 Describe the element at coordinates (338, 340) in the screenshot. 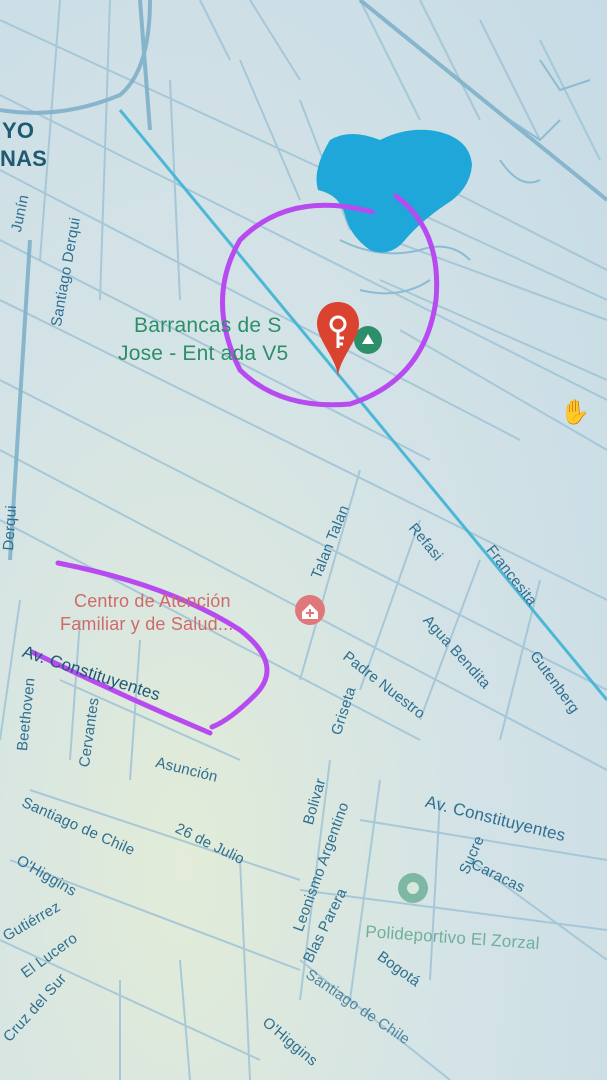

I see `location-pin-icon` at that location.